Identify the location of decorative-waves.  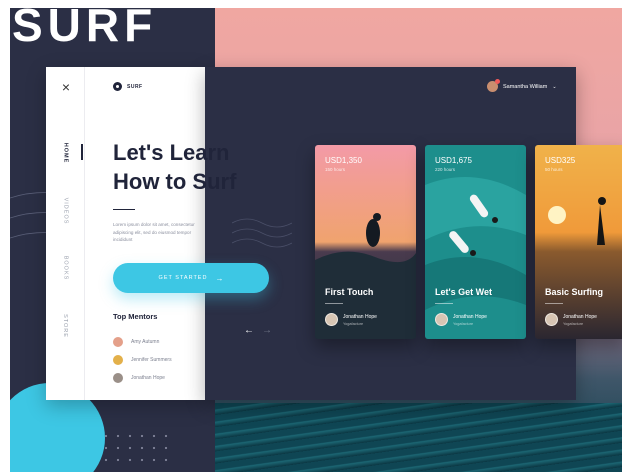
(262, 233).